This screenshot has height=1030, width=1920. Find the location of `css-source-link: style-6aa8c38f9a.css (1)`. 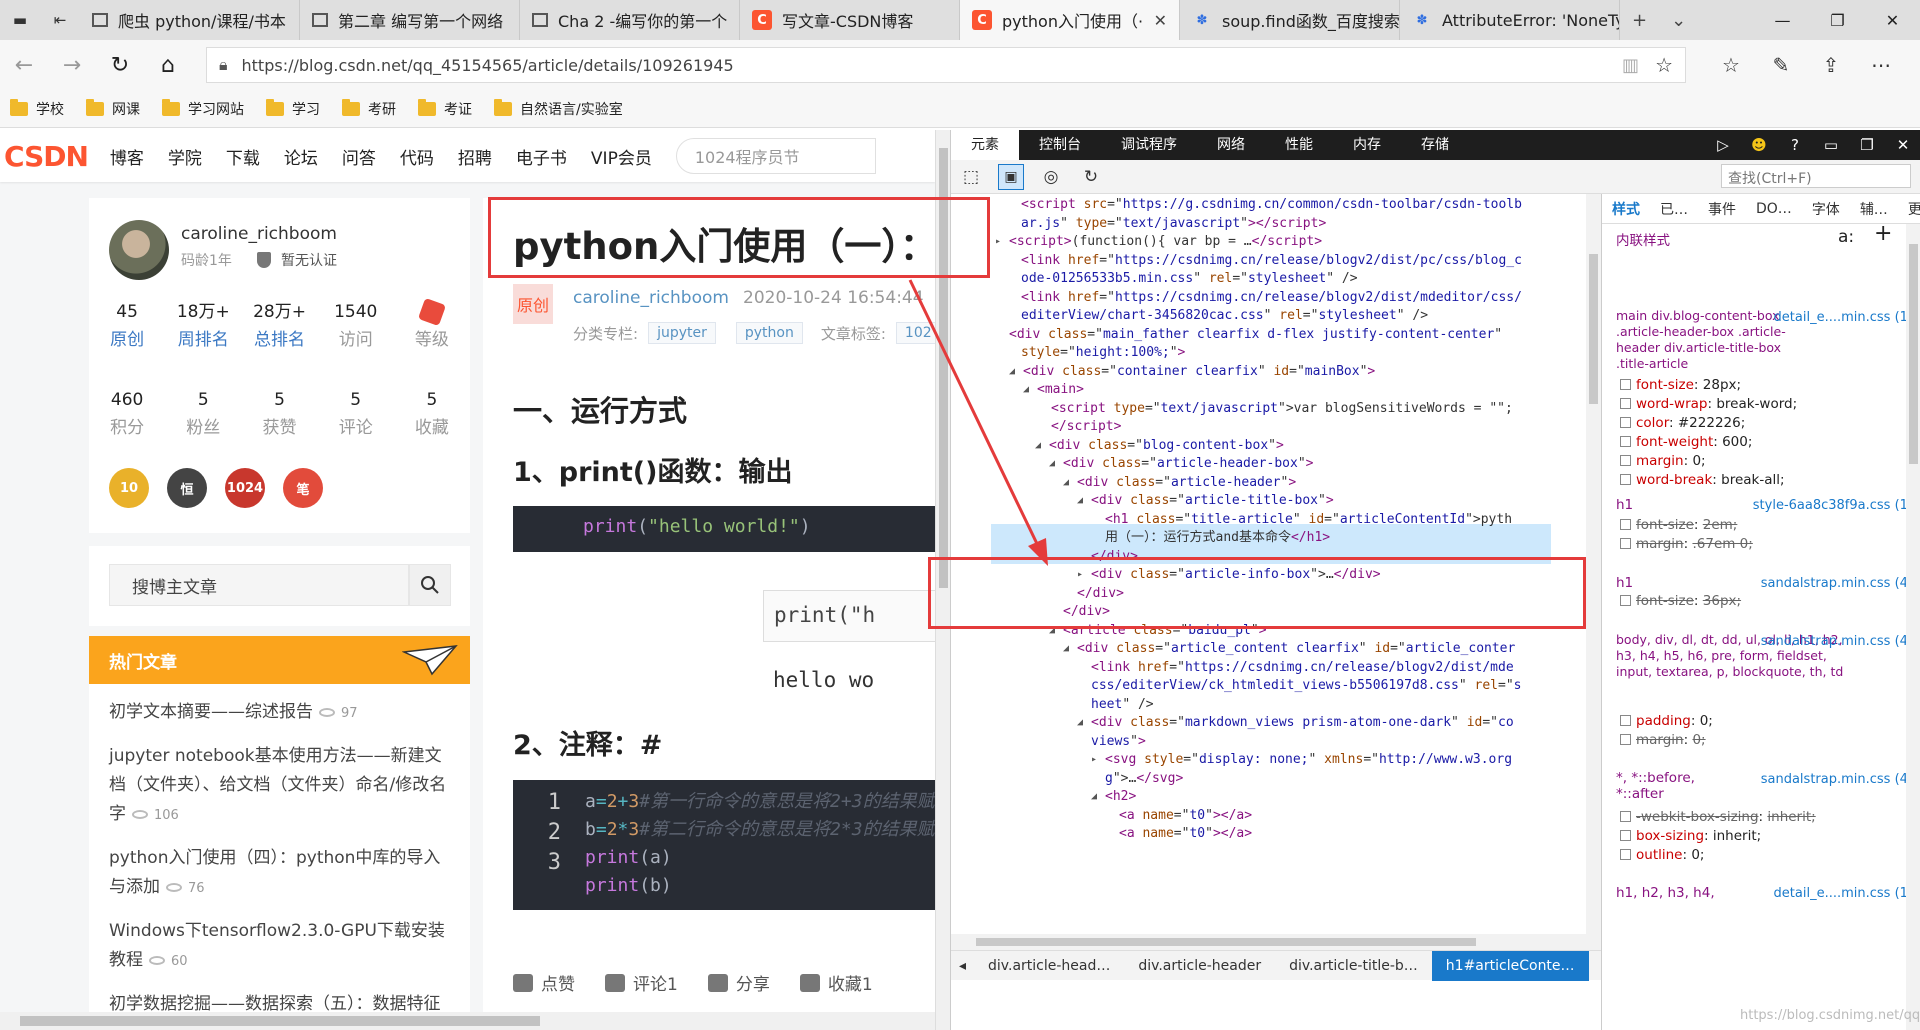

css-source-link: style-6aa8c38f9a.css (1) is located at coordinates (1833, 505).